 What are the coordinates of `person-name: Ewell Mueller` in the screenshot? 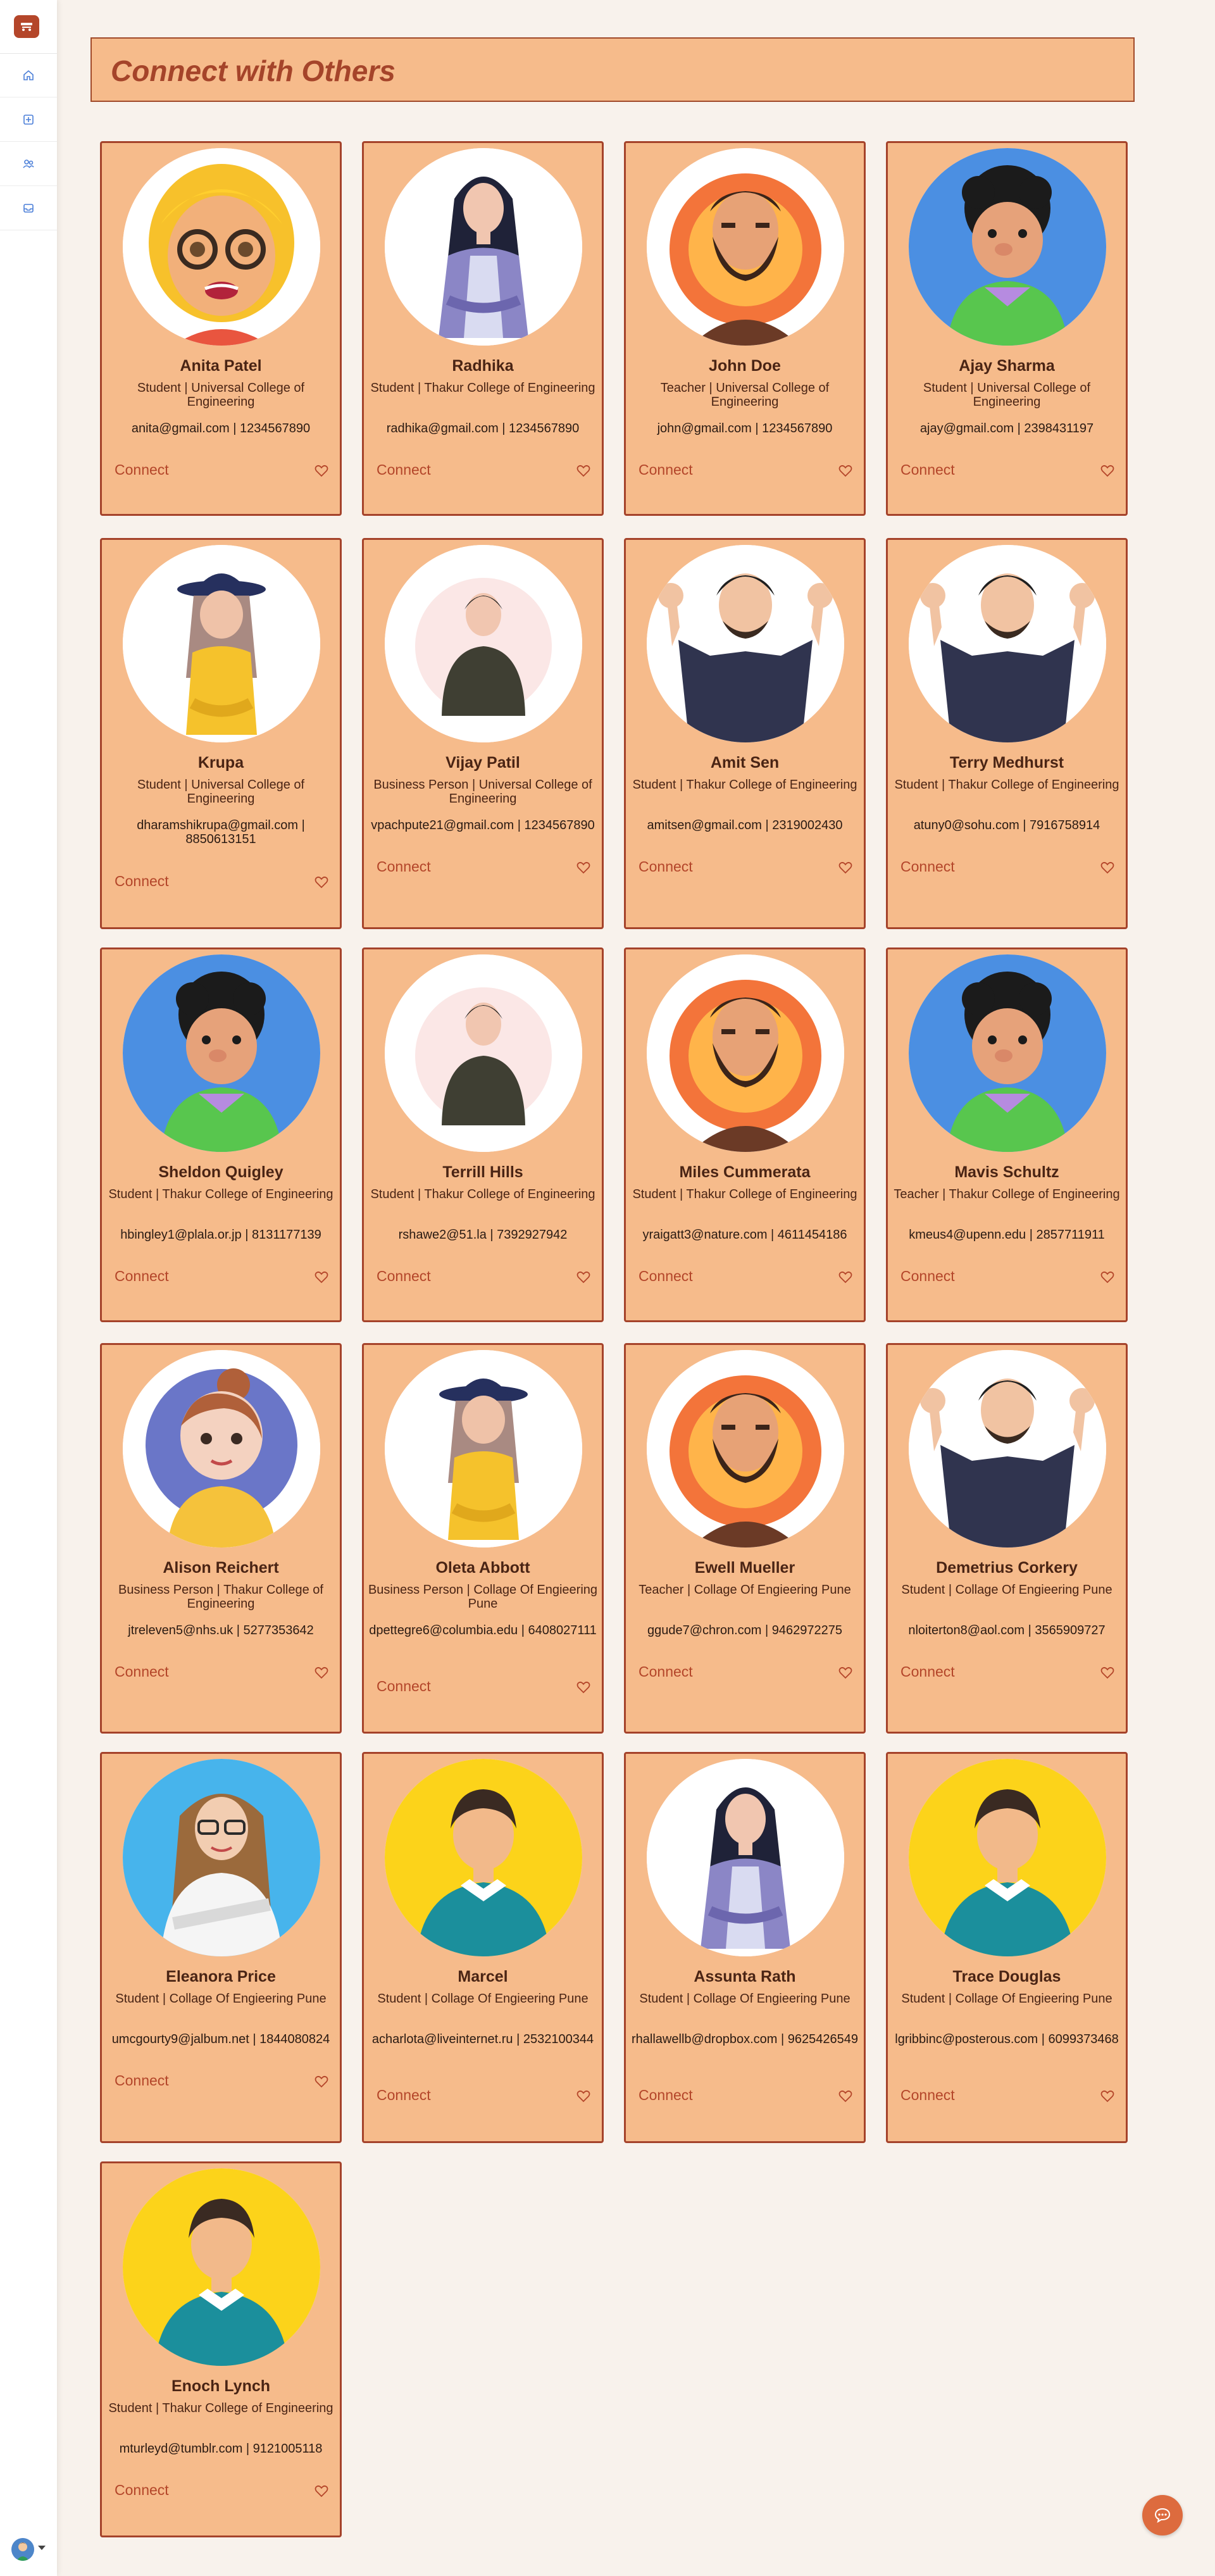 It's located at (744, 1568).